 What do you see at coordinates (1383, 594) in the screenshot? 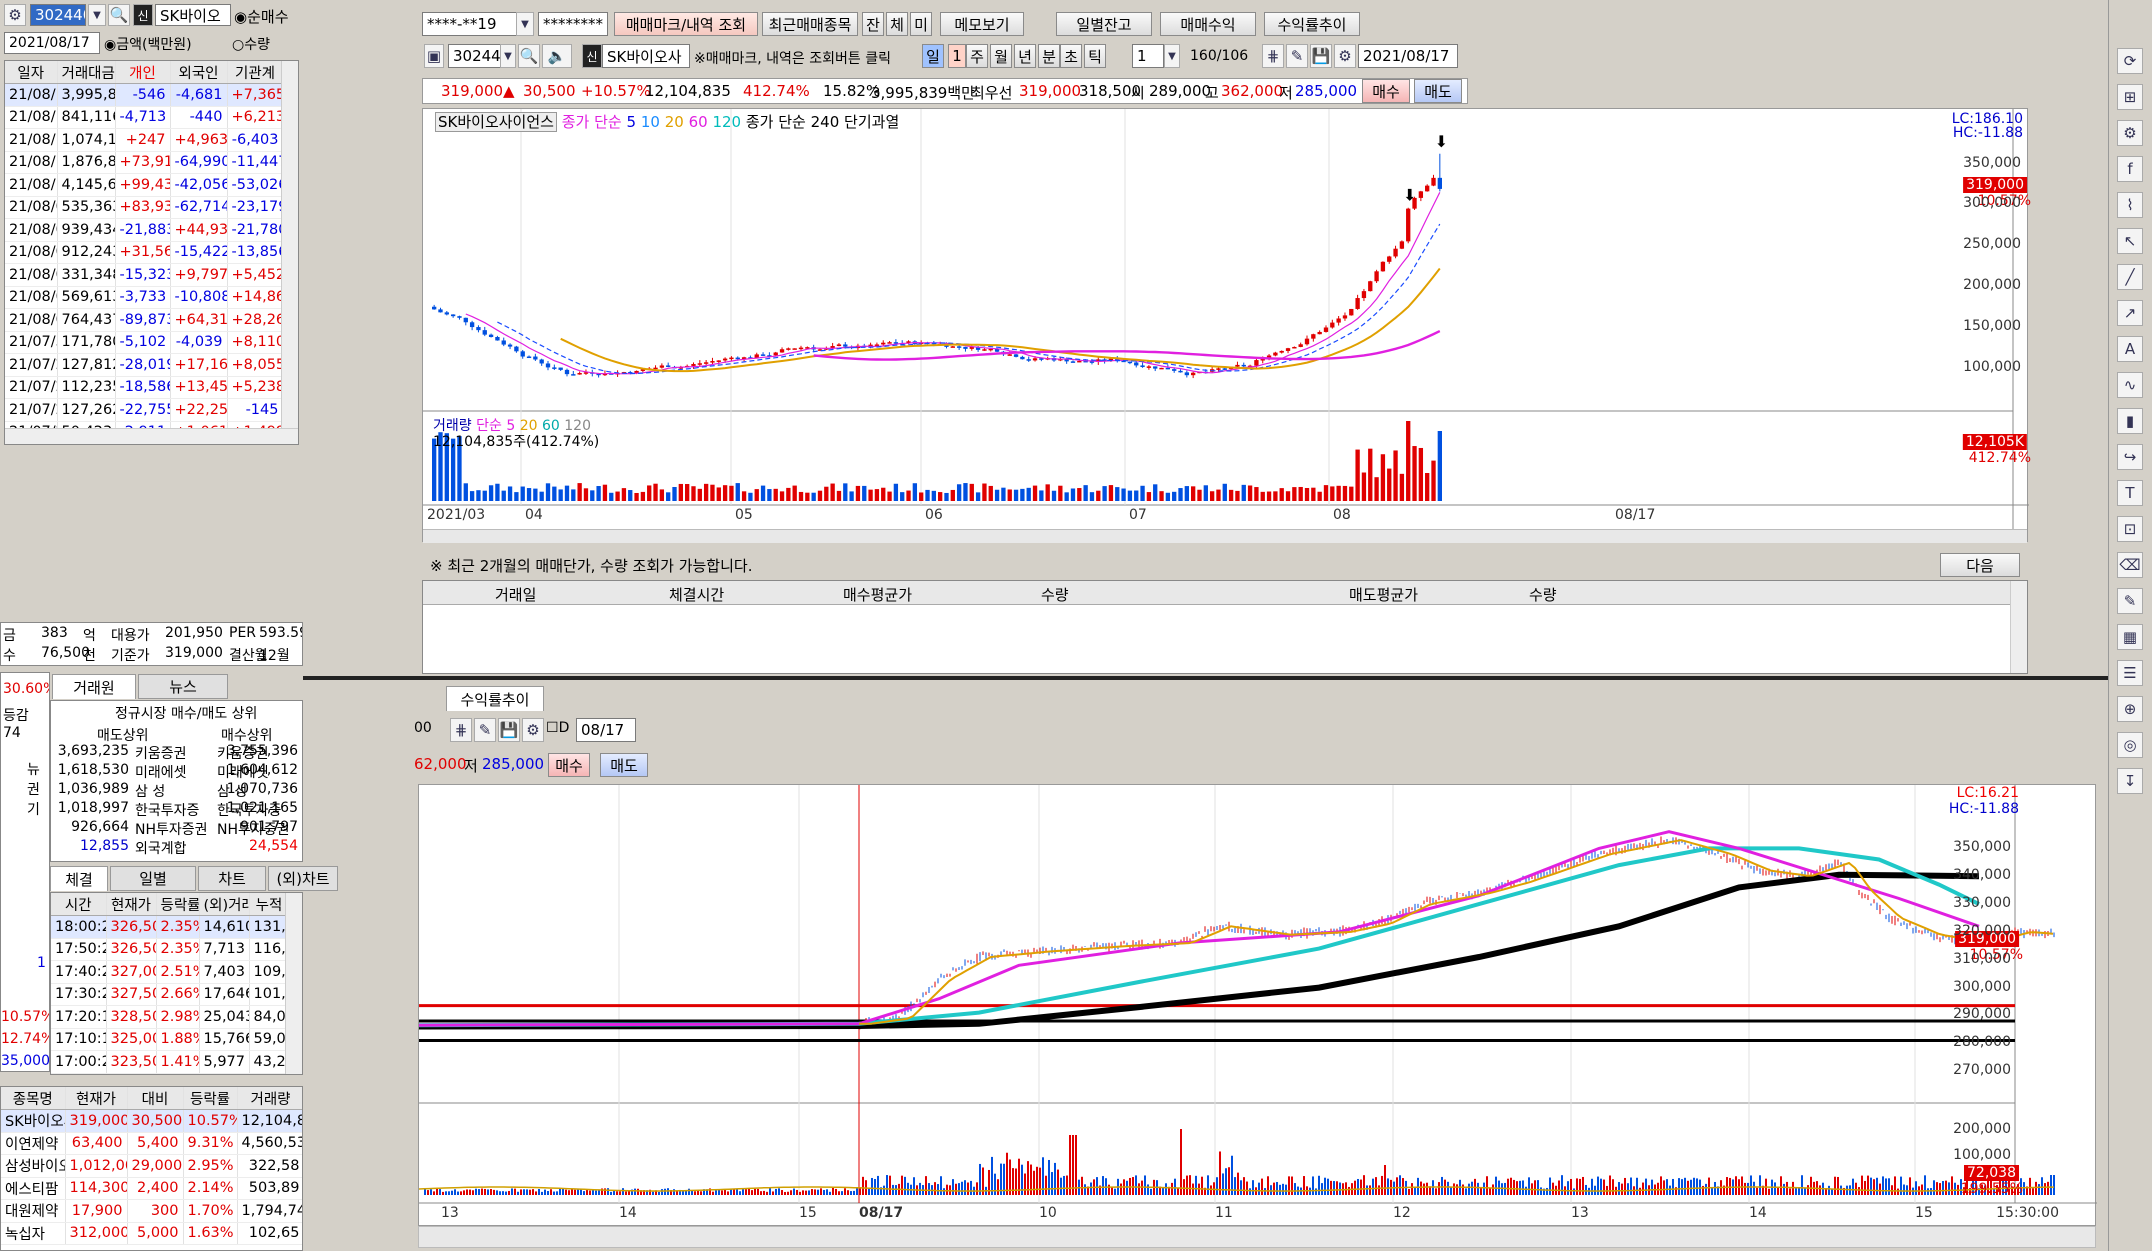
I see `column-header: 매도평균가` at bounding box center [1383, 594].